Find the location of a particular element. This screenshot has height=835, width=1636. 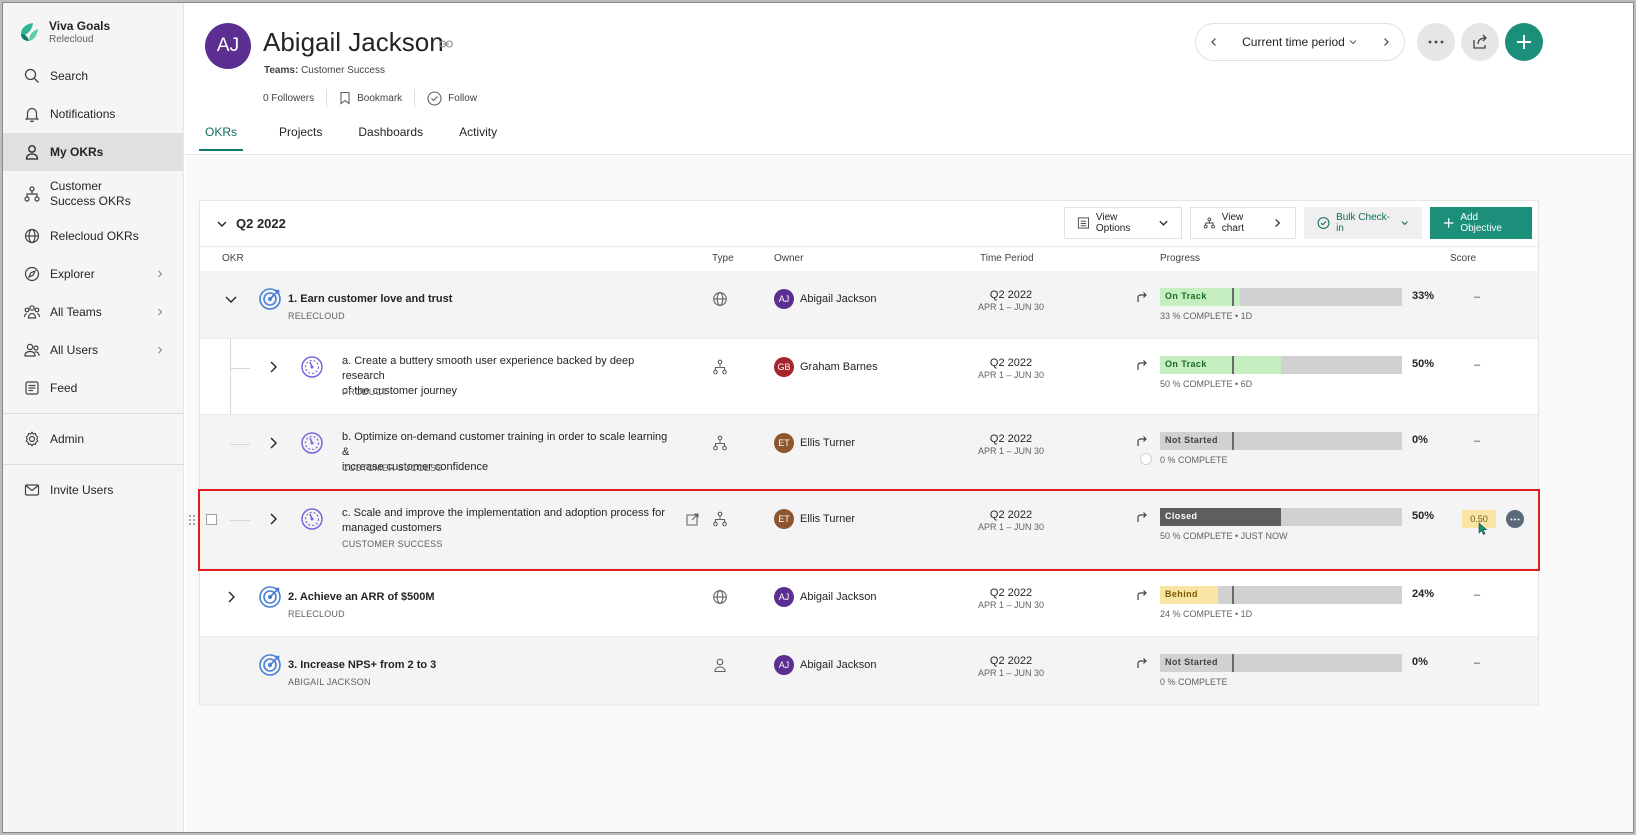

time-period-selector: Current time period is located at coordinates (1300, 42).